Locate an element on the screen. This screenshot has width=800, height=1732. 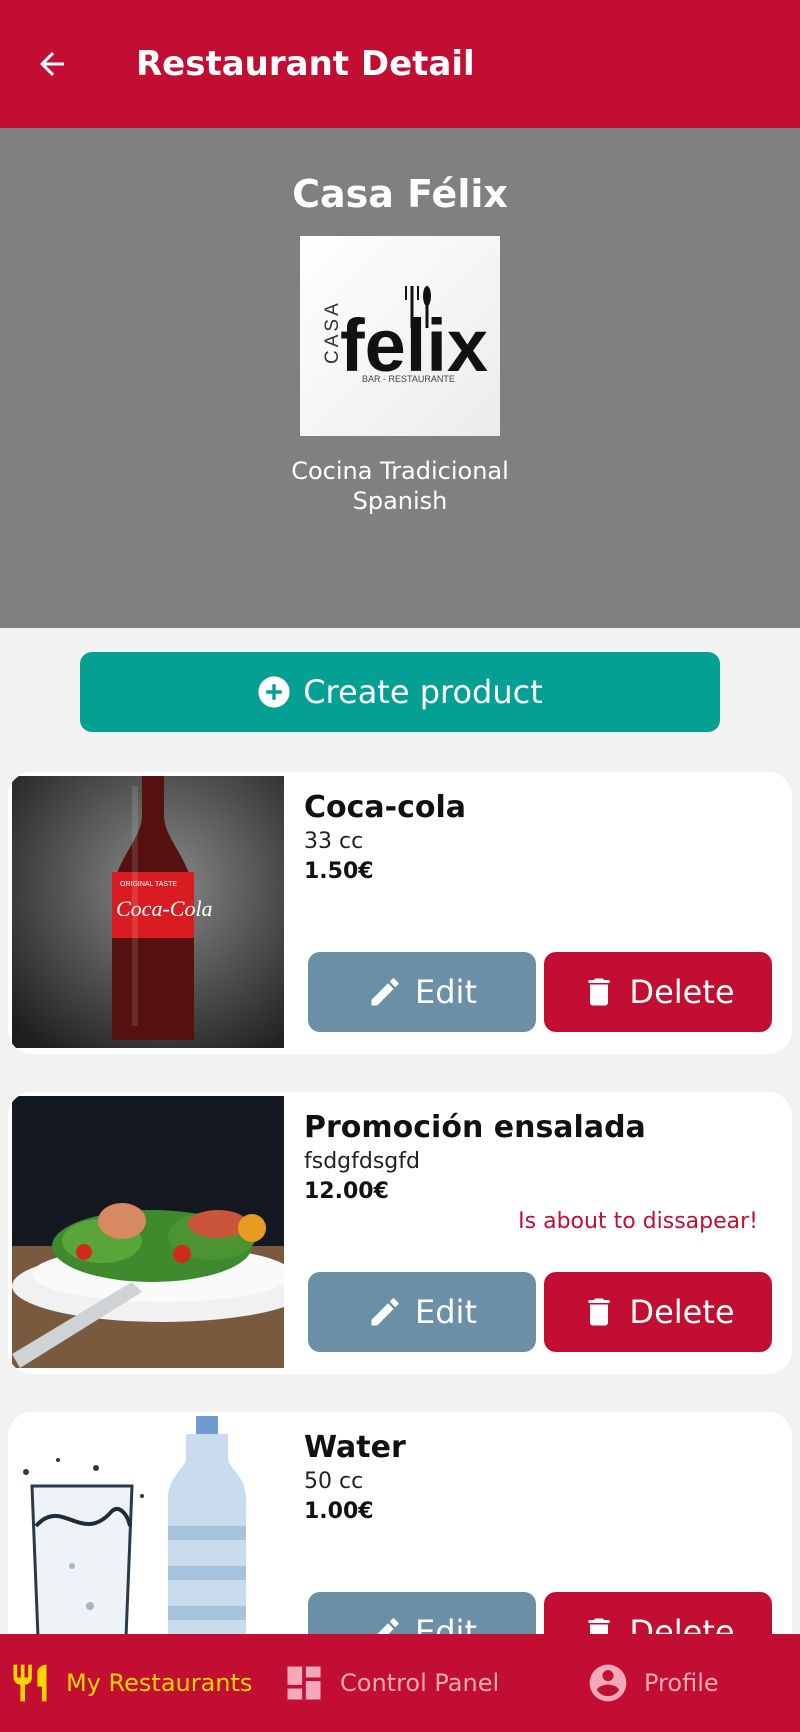
product-price: 1.50€ is located at coordinates (339, 871).